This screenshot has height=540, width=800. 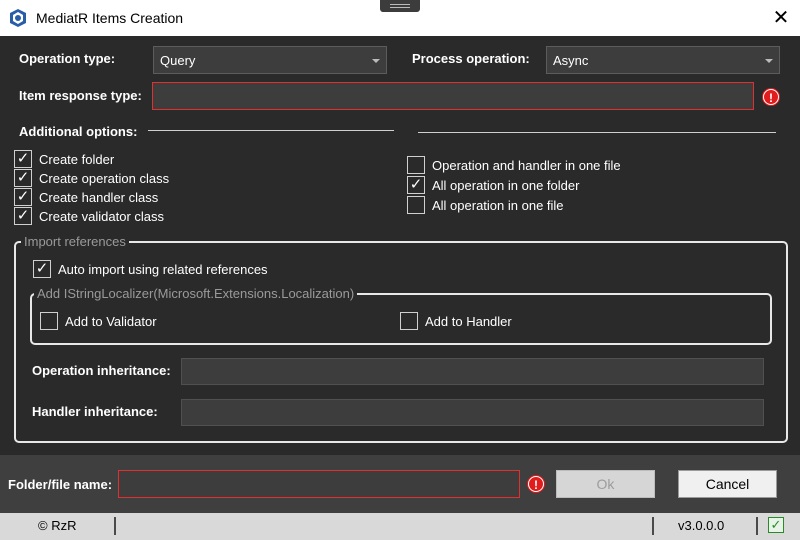 I want to click on operation-inheritance-input, so click(x=472, y=371).